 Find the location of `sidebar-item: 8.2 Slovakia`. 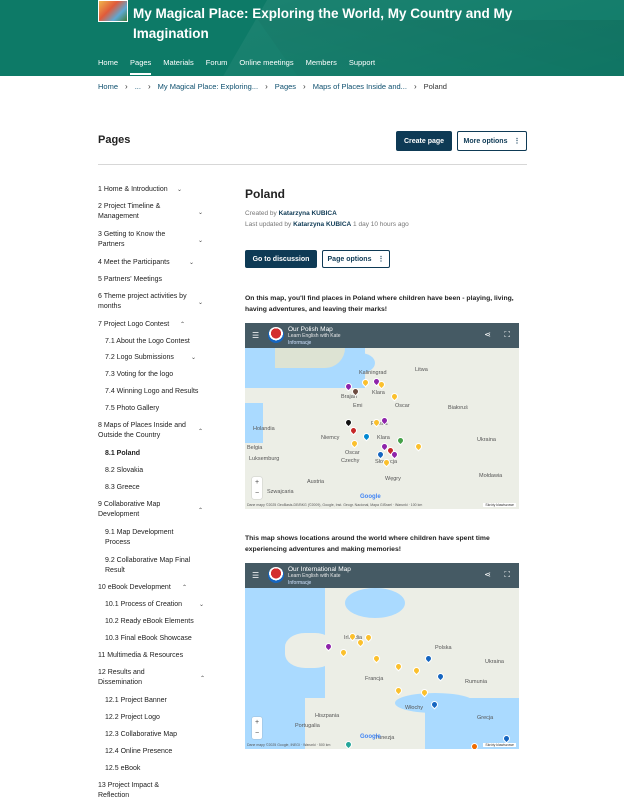

sidebar-item: 8.2 Slovakia is located at coordinates (164, 471).